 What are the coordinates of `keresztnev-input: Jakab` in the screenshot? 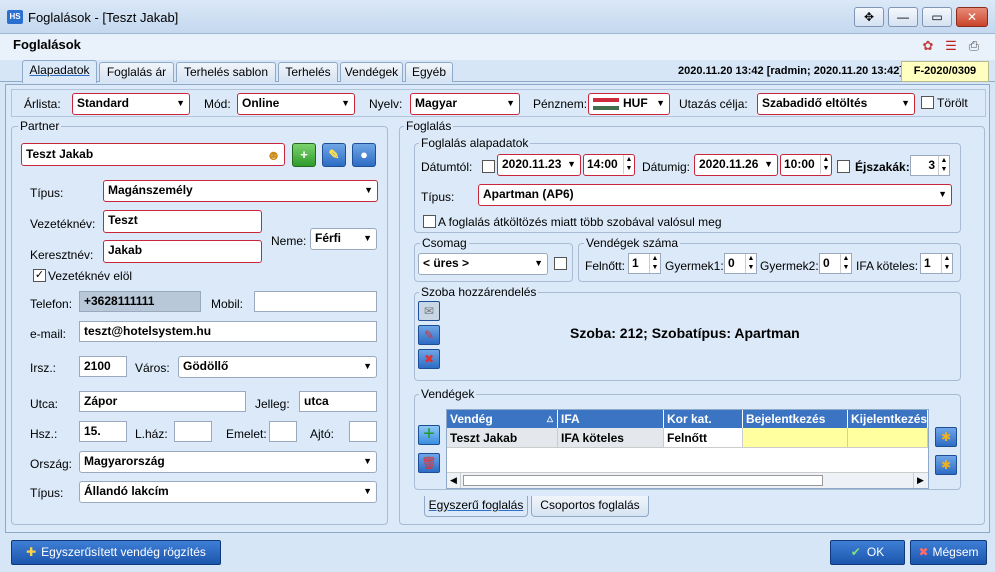 It's located at (182, 251).